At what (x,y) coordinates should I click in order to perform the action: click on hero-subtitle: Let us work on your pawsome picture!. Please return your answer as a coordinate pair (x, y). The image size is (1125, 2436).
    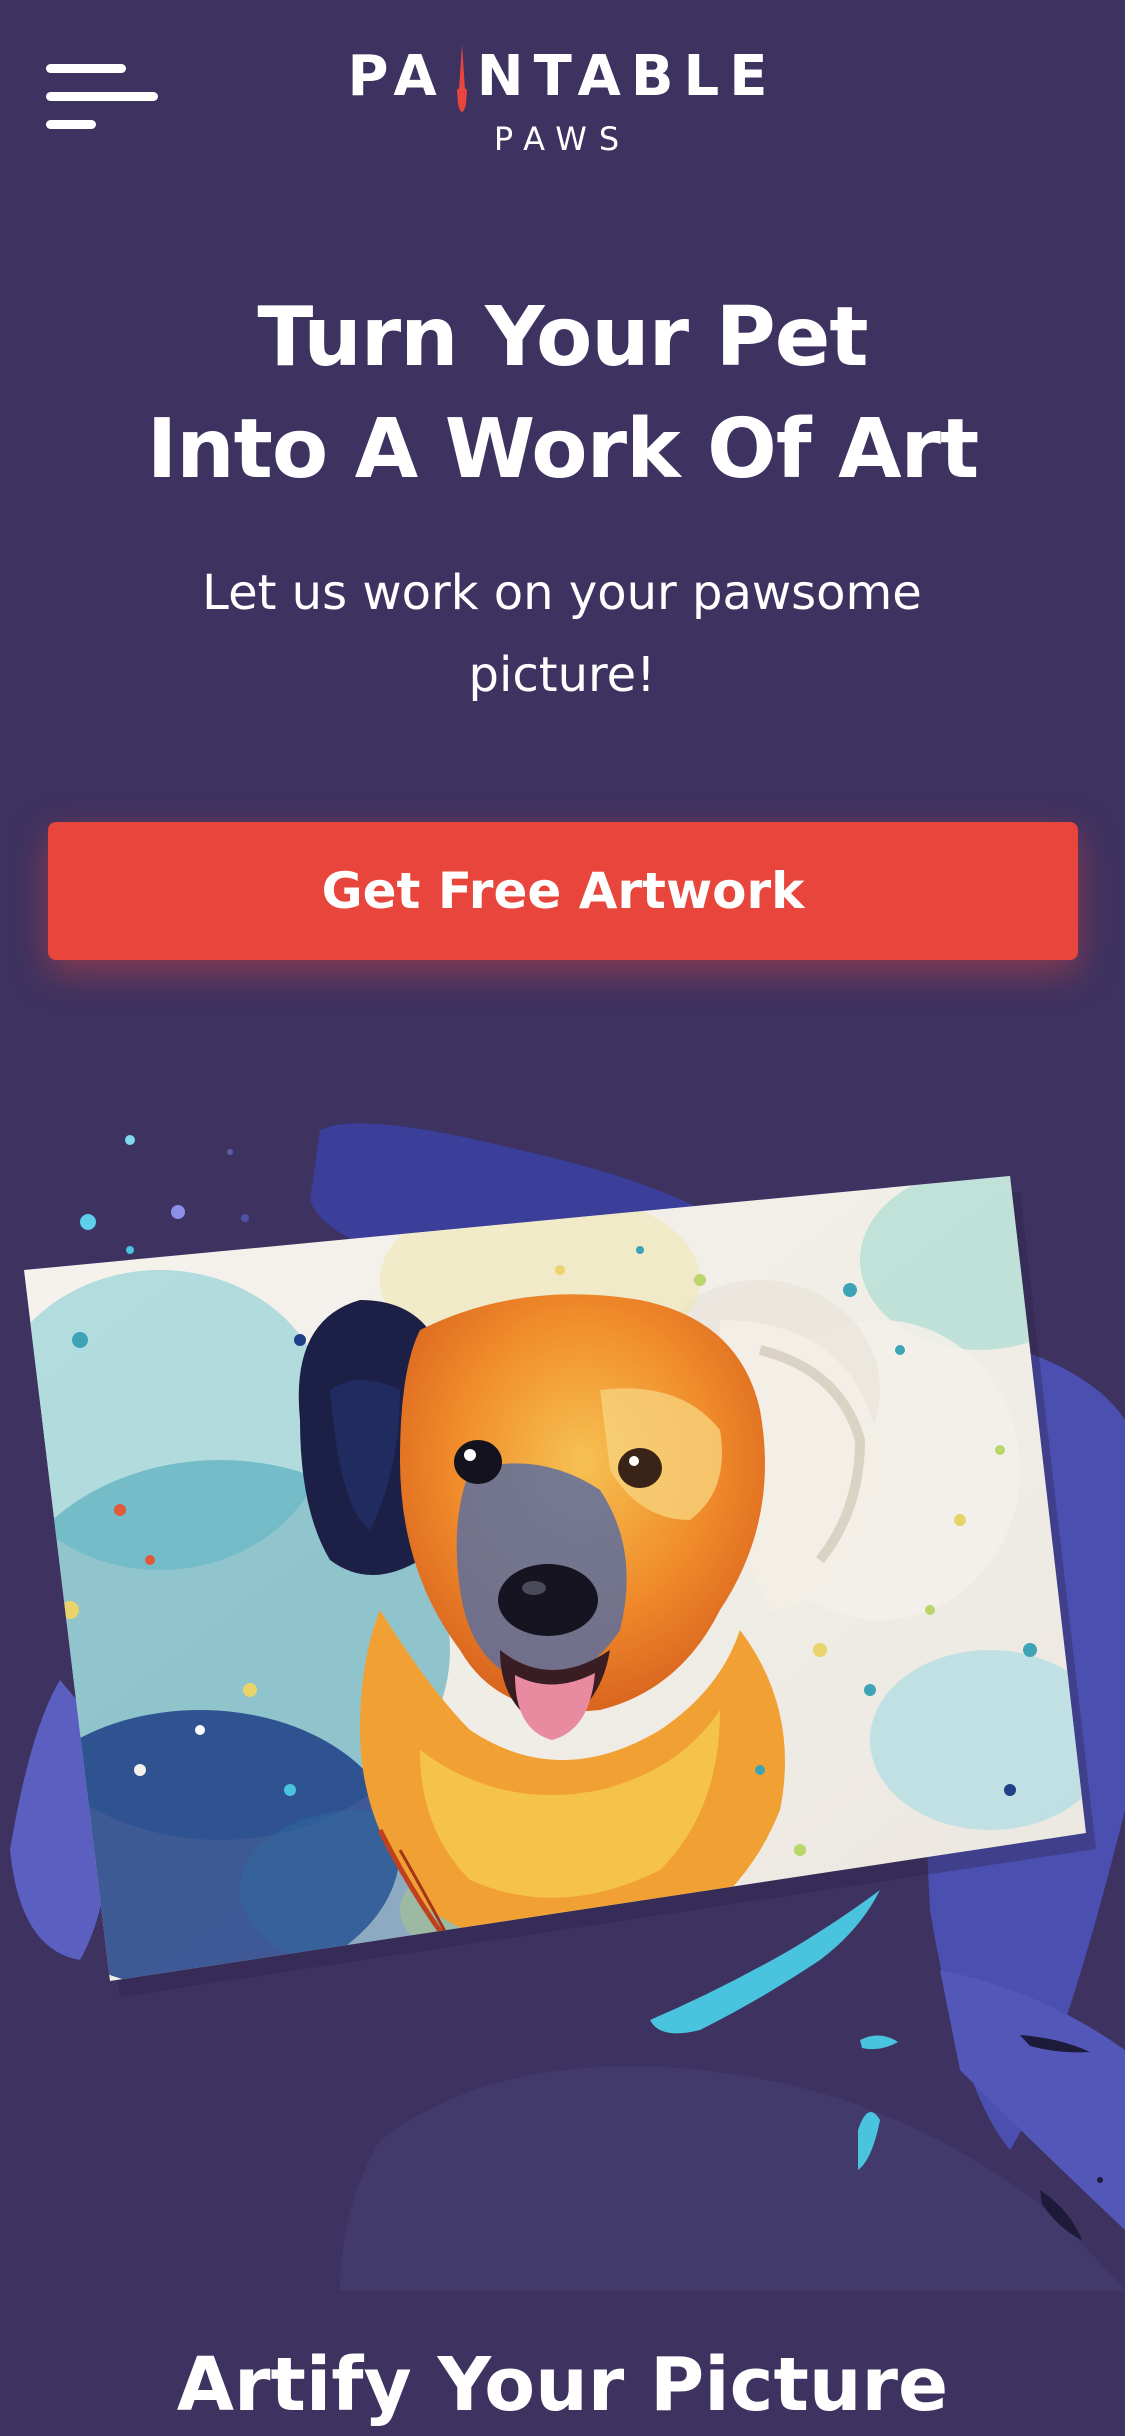
    Looking at the image, I should click on (562, 634).